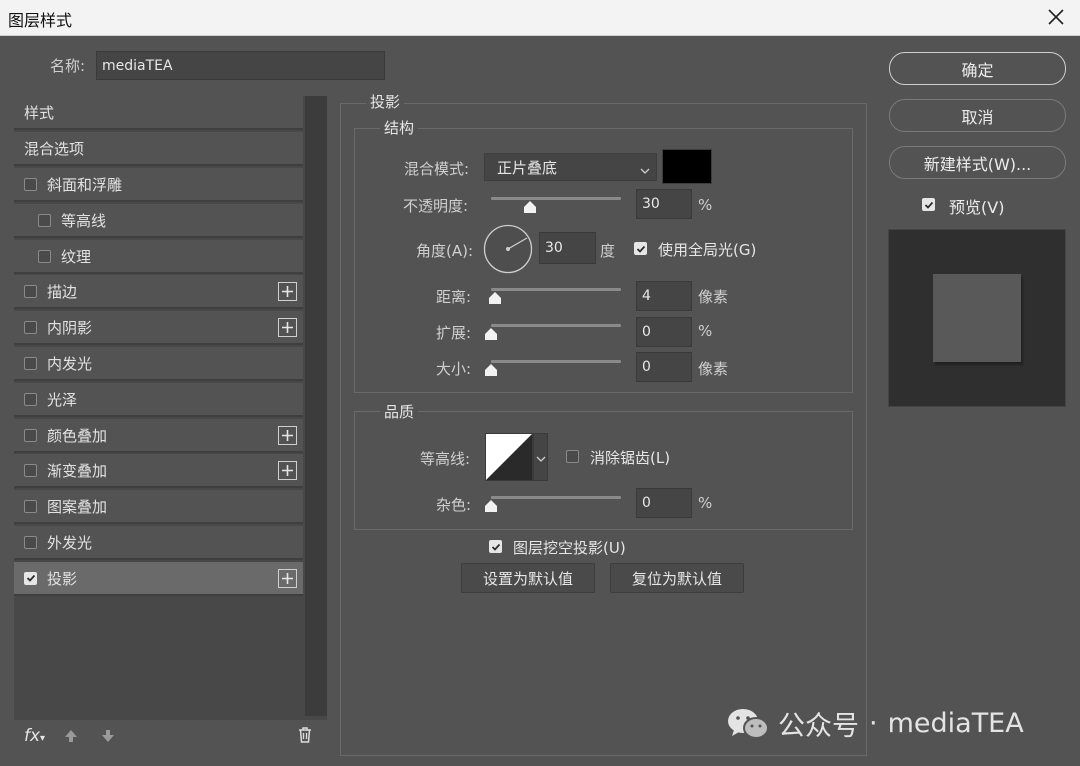 This screenshot has height=766, width=1080. I want to click on make-default-button: 设置为默认值, so click(528, 578).